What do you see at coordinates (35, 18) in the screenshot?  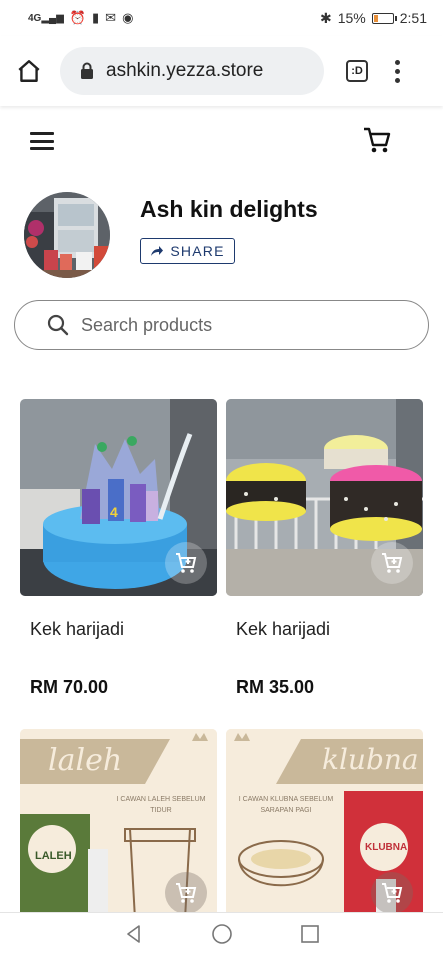 I see `network-type: 4G` at bounding box center [35, 18].